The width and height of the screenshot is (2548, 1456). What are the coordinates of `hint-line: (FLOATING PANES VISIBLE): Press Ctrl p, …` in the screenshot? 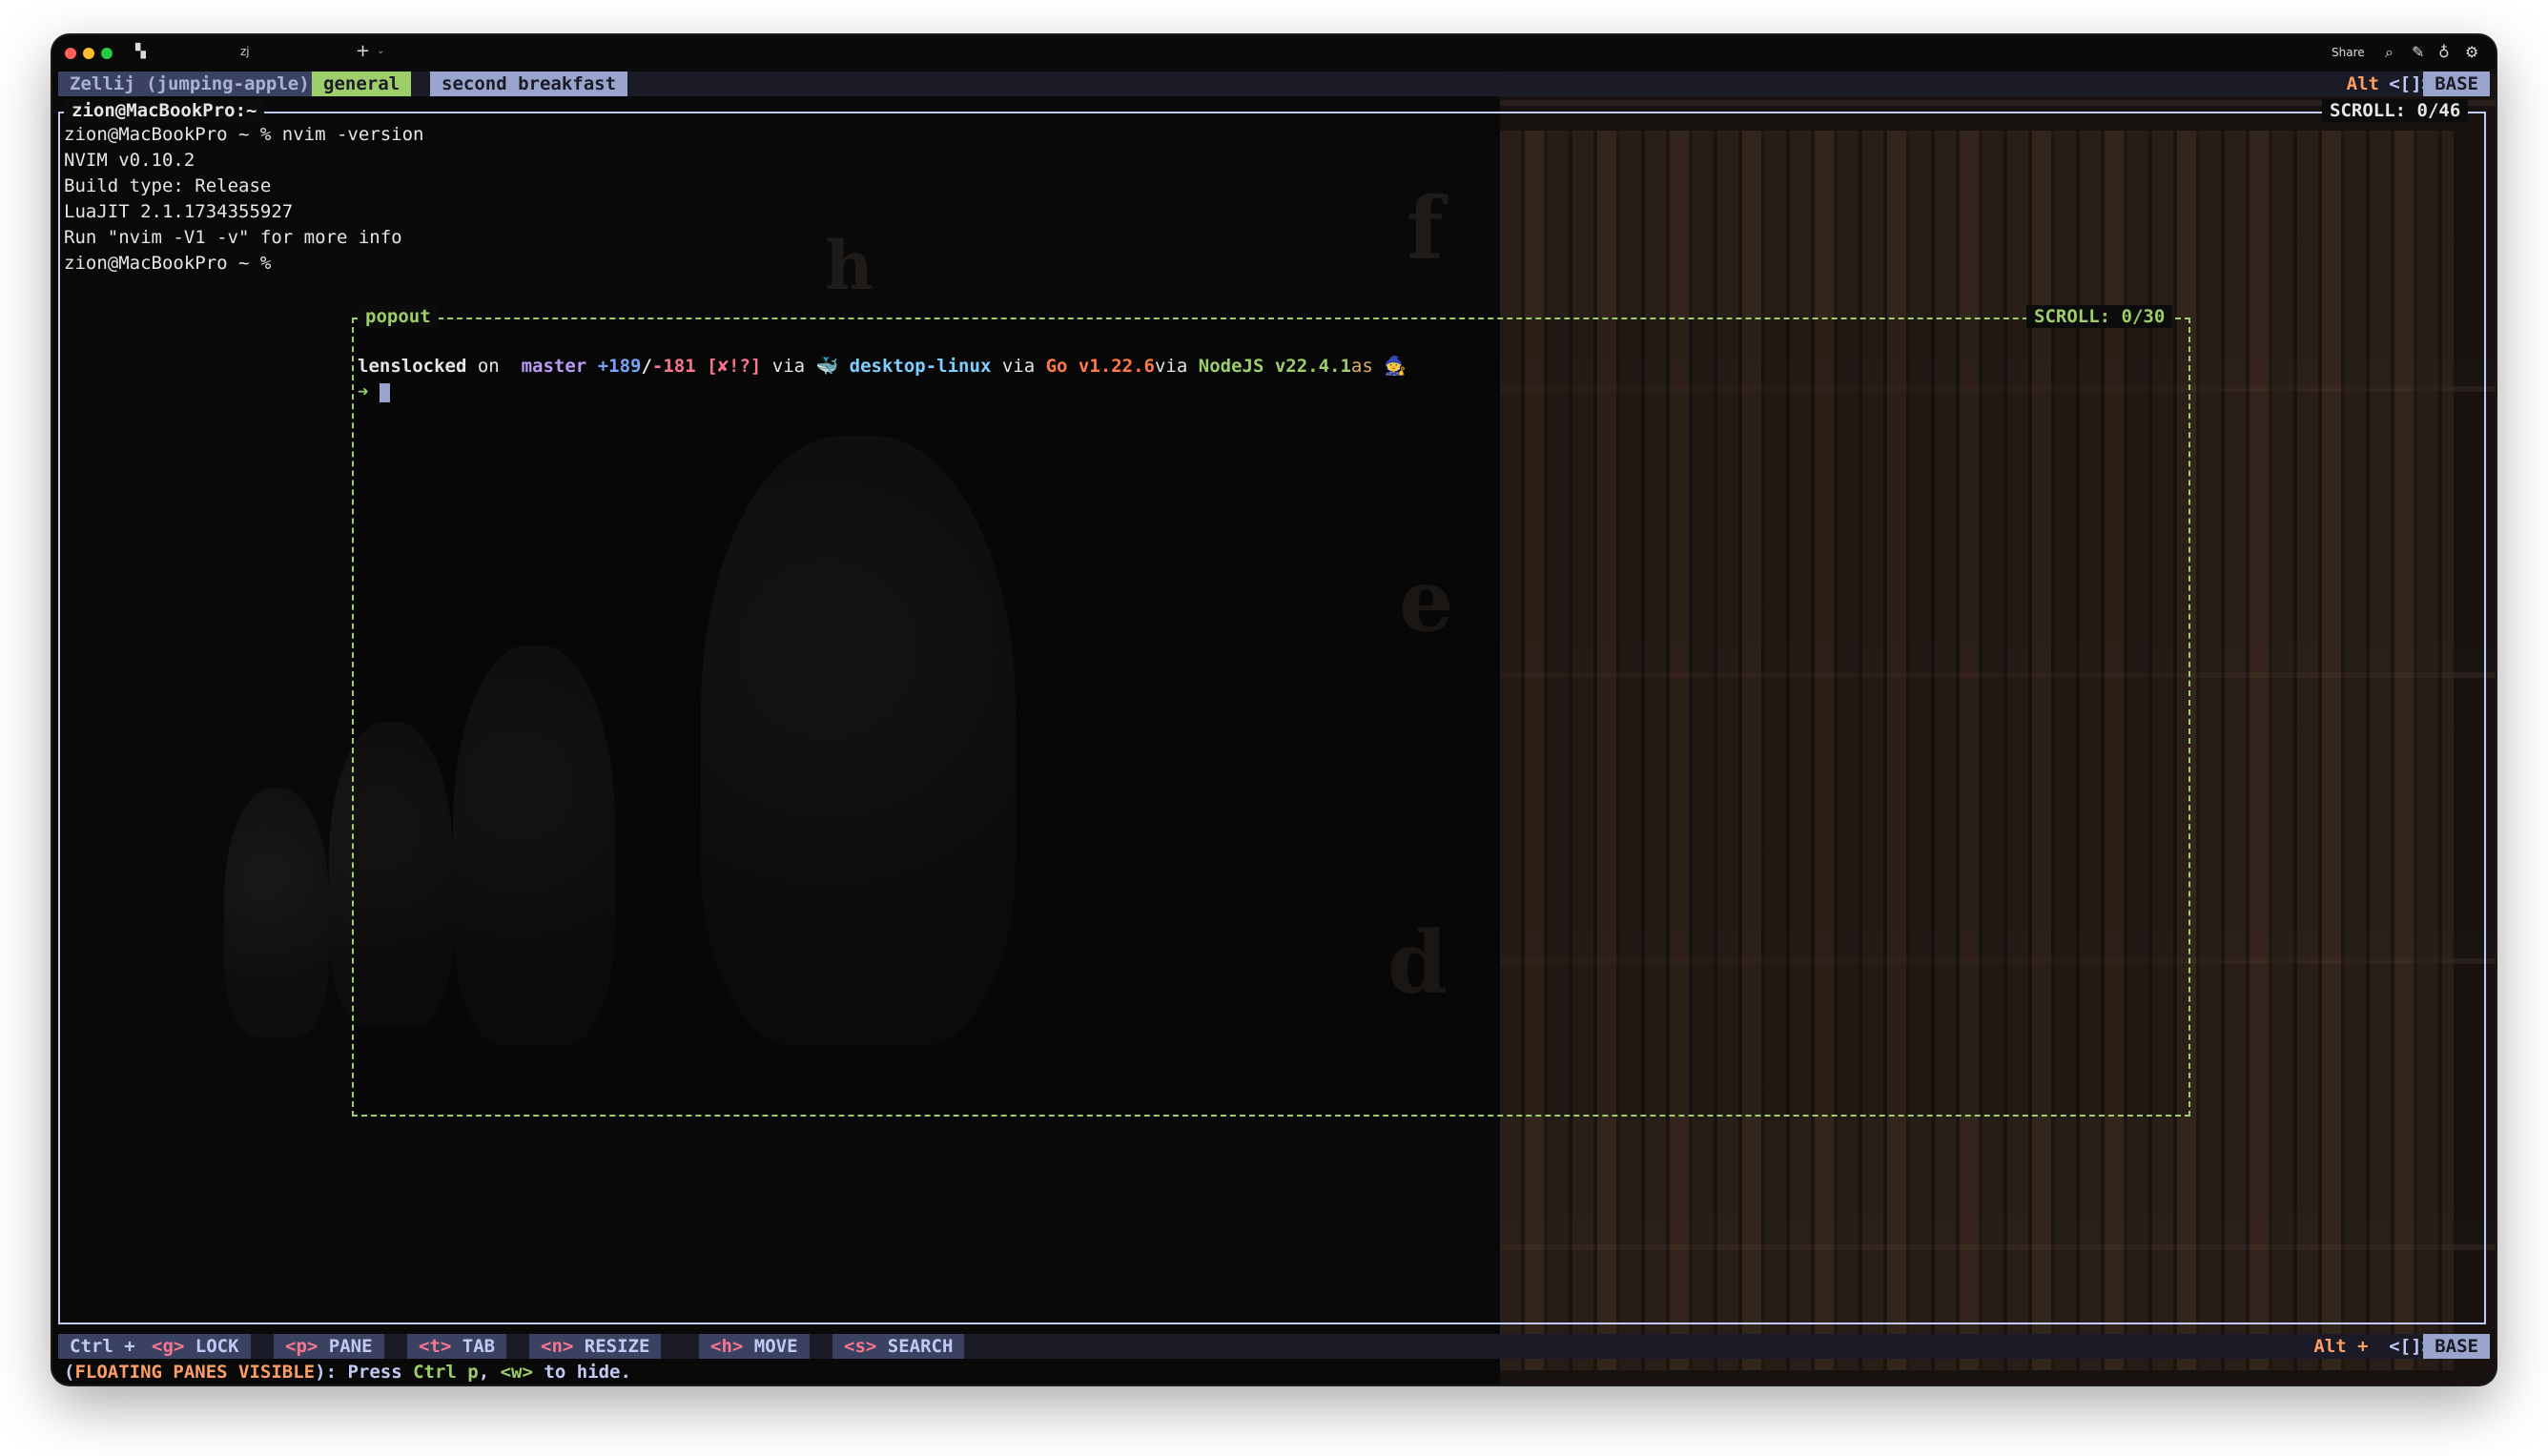 It's located at (348, 1372).